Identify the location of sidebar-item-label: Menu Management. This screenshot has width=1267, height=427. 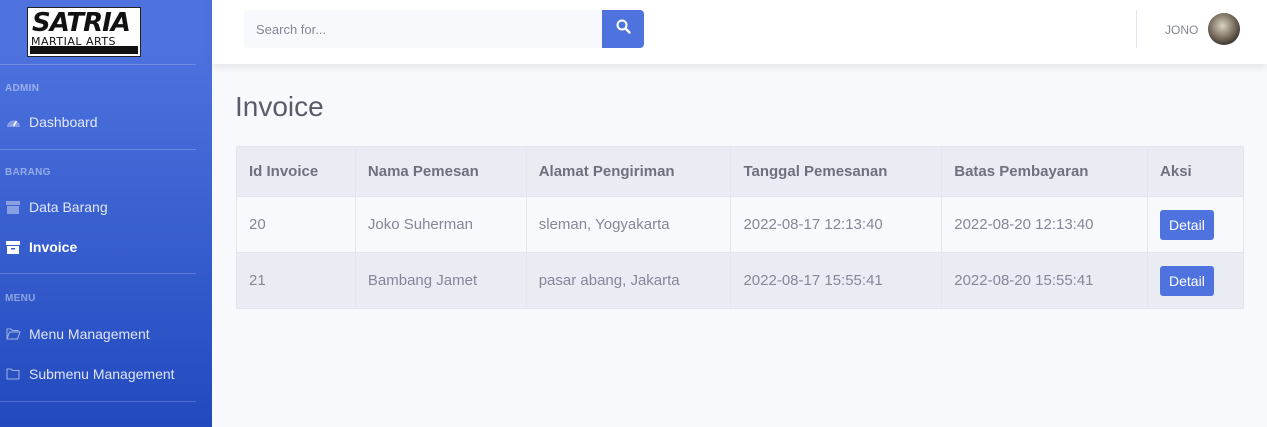
(89, 334).